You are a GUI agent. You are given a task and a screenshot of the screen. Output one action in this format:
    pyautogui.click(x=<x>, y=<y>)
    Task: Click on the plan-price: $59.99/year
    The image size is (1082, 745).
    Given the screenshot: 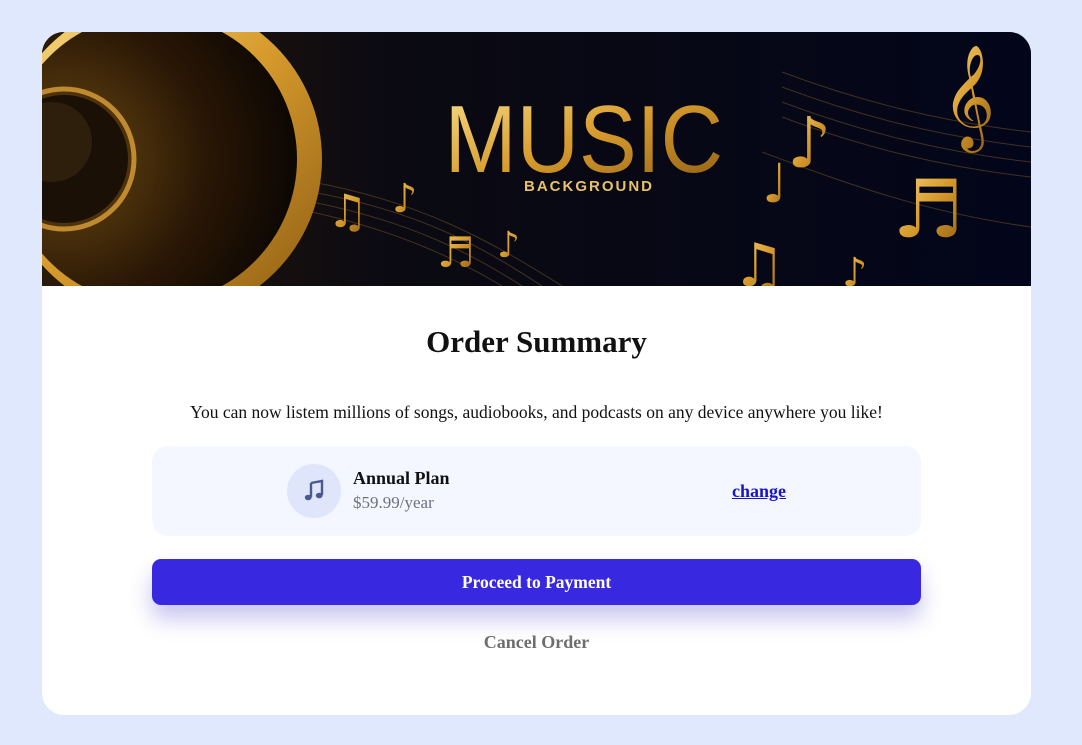 What is the action you would take?
    pyautogui.click(x=393, y=502)
    